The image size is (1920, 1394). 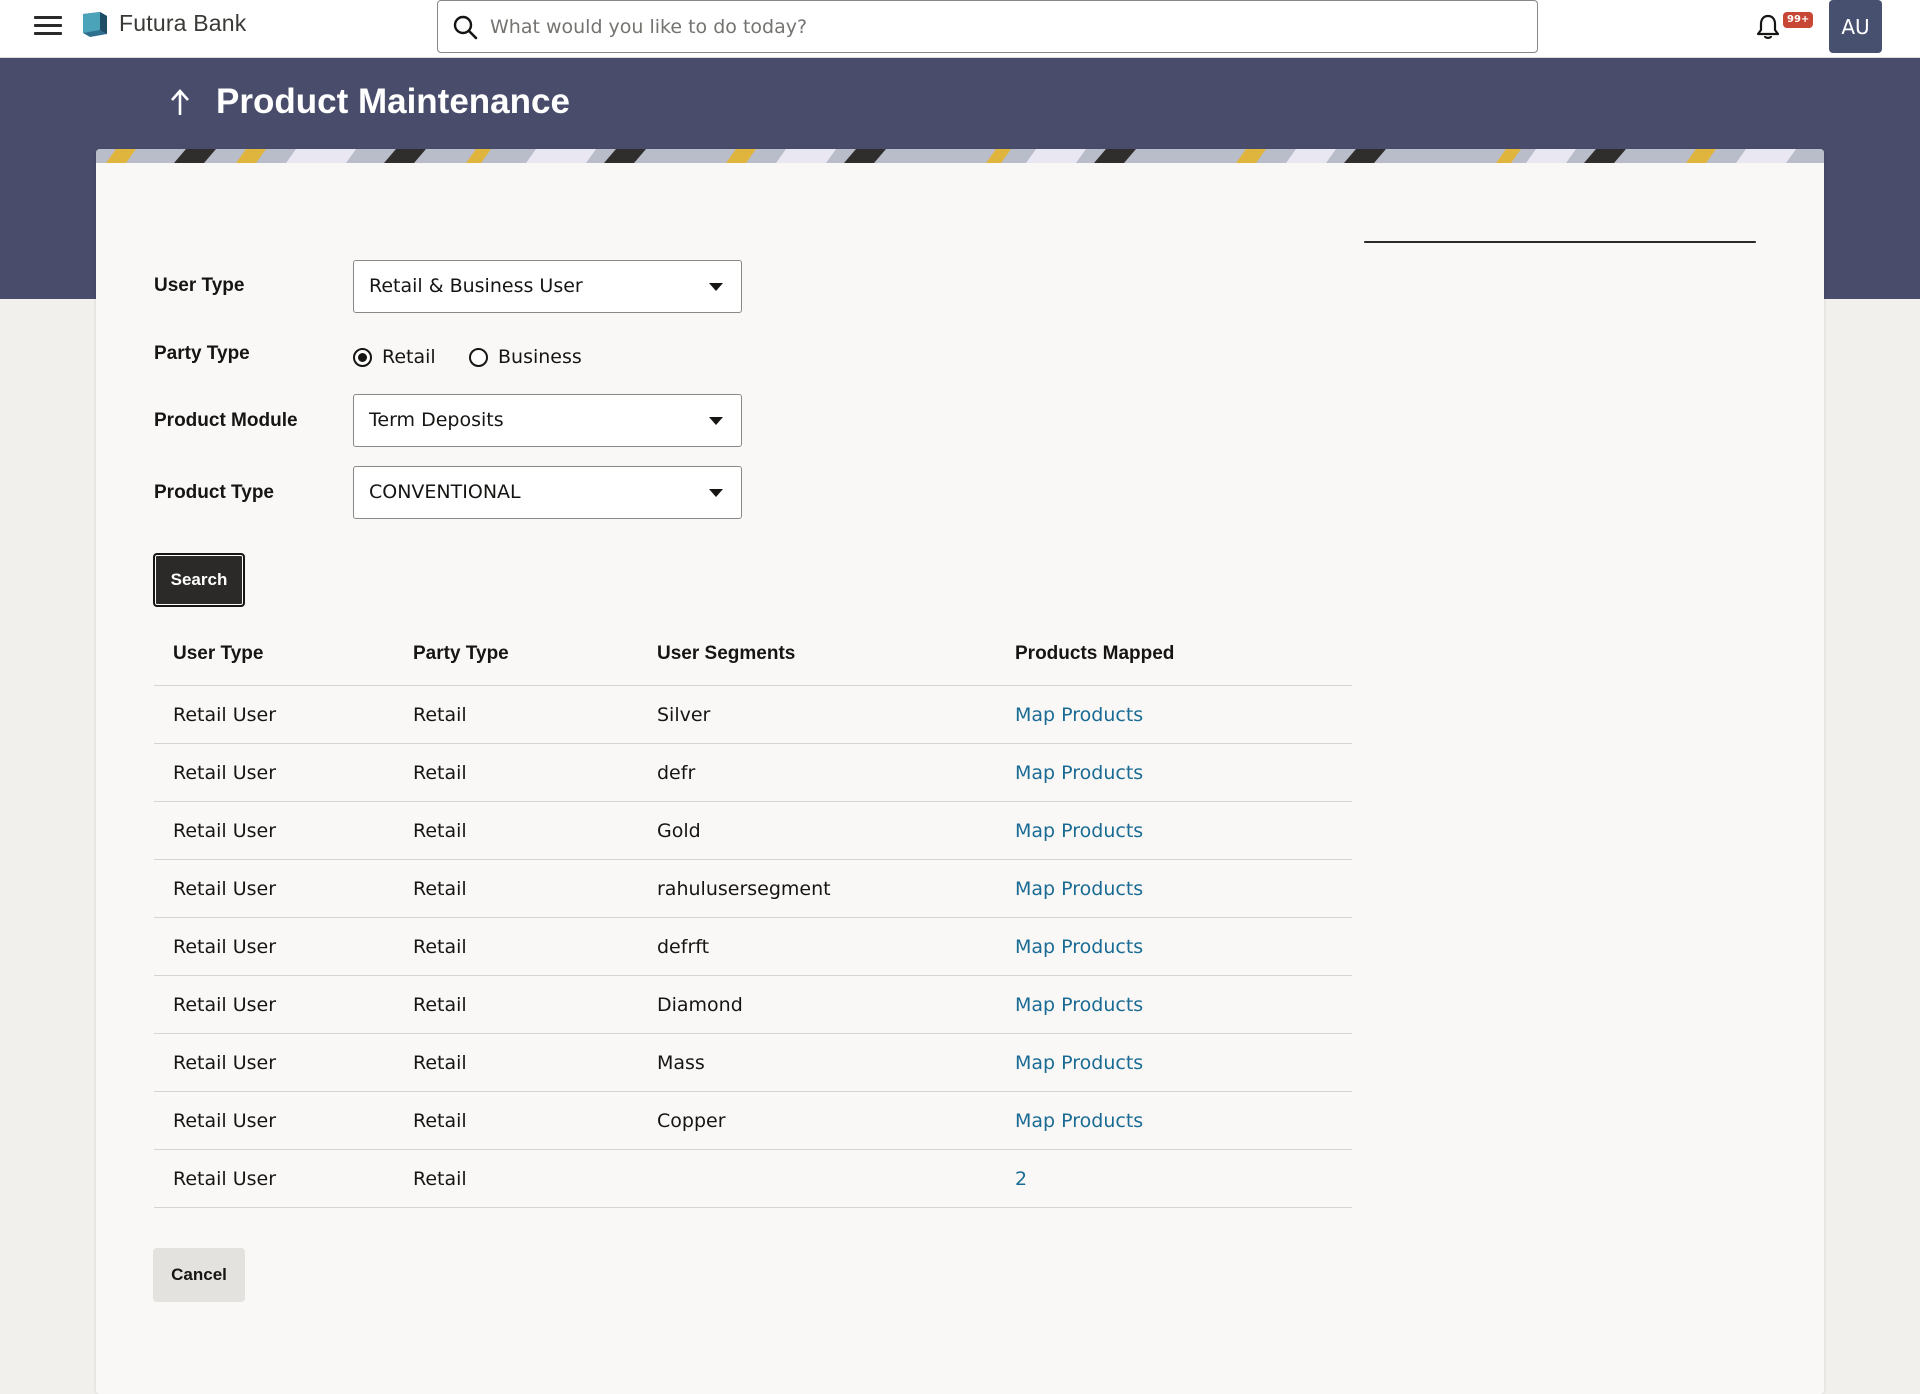 I want to click on cell-user-segment: Gold, so click(x=679, y=831).